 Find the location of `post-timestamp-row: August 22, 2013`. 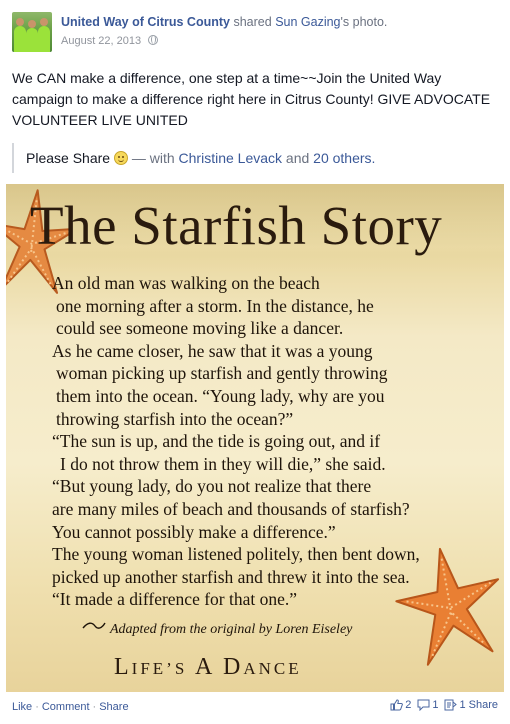

post-timestamp-row: August 22, 2013 is located at coordinates (110, 41).